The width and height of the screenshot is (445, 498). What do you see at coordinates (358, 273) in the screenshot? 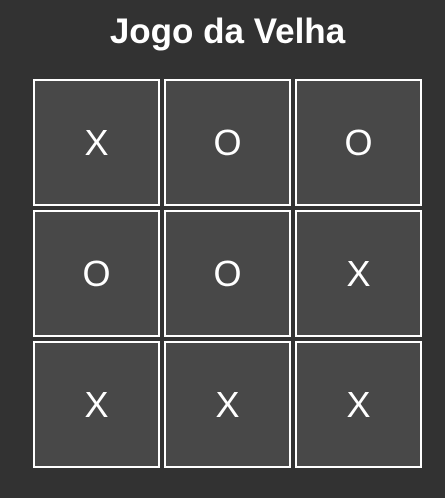
I see `board-cell-6: X` at bounding box center [358, 273].